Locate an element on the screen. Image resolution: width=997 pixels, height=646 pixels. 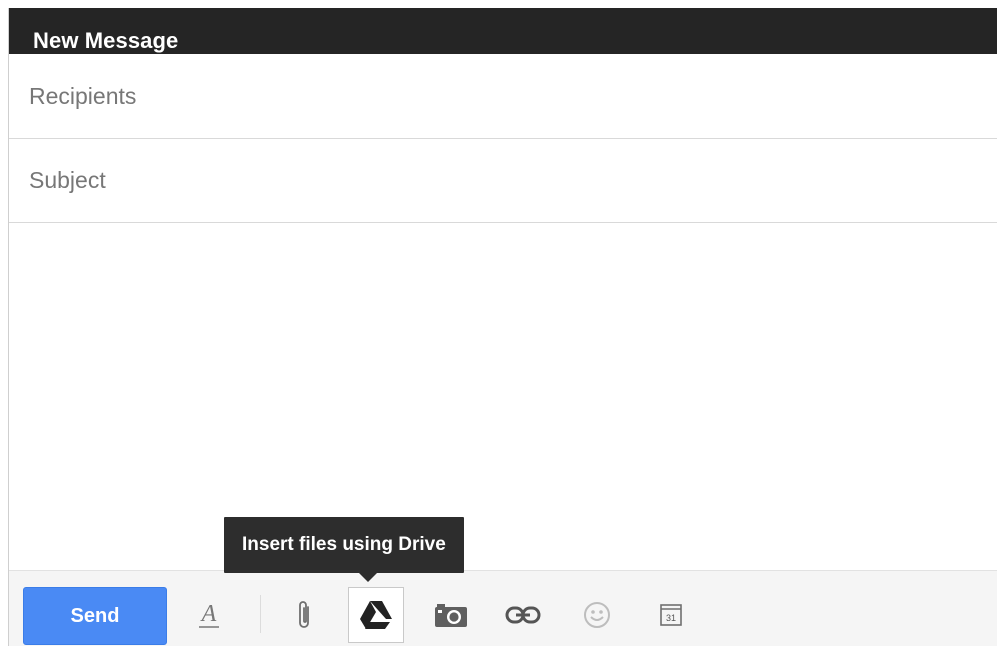
insert-photo-icon is located at coordinates (451, 615).